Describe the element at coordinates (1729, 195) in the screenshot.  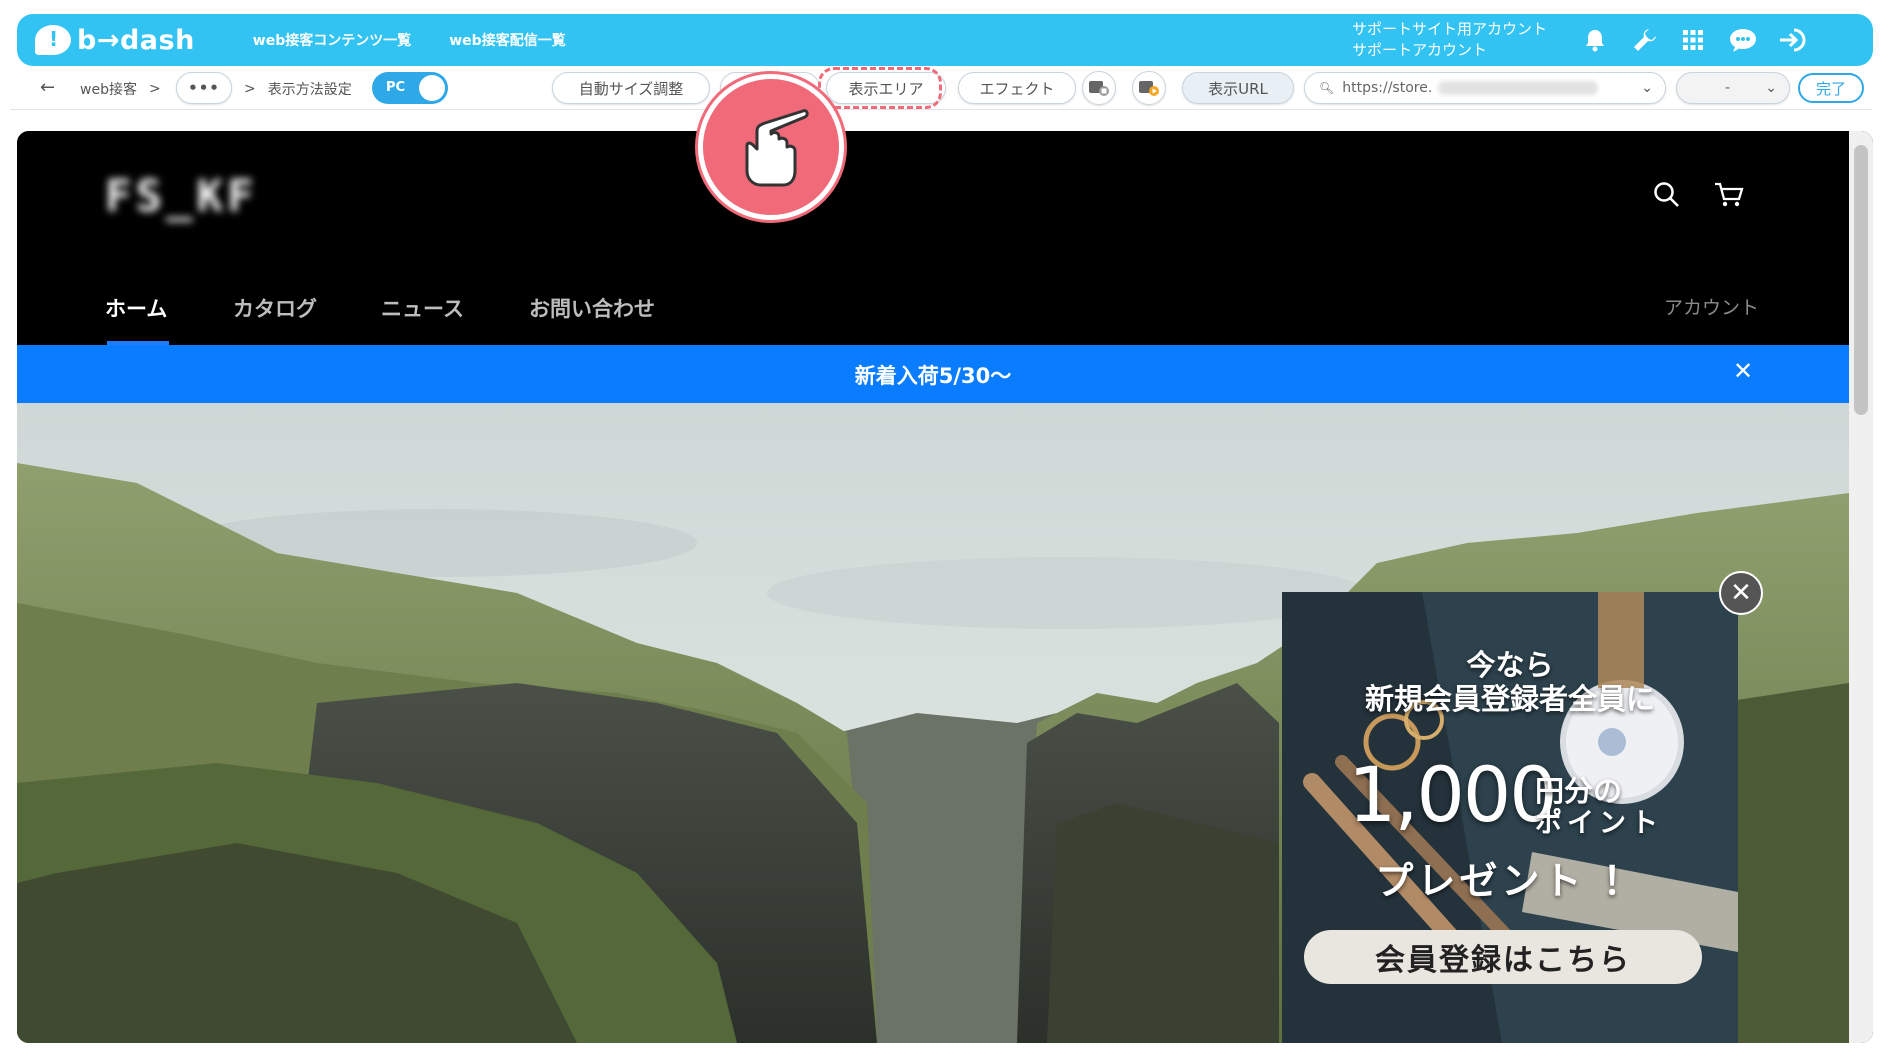
I see `cart-icon` at that location.